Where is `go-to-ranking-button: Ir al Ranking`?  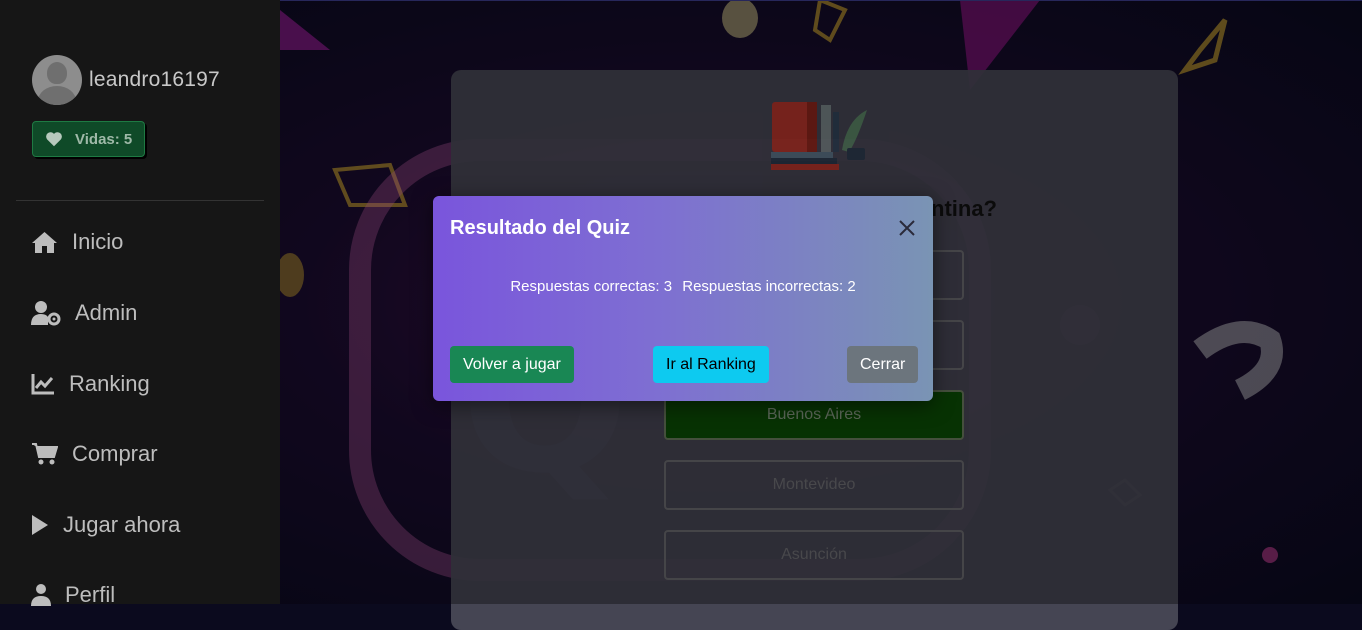 go-to-ranking-button: Ir al Ranking is located at coordinates (711, 364).